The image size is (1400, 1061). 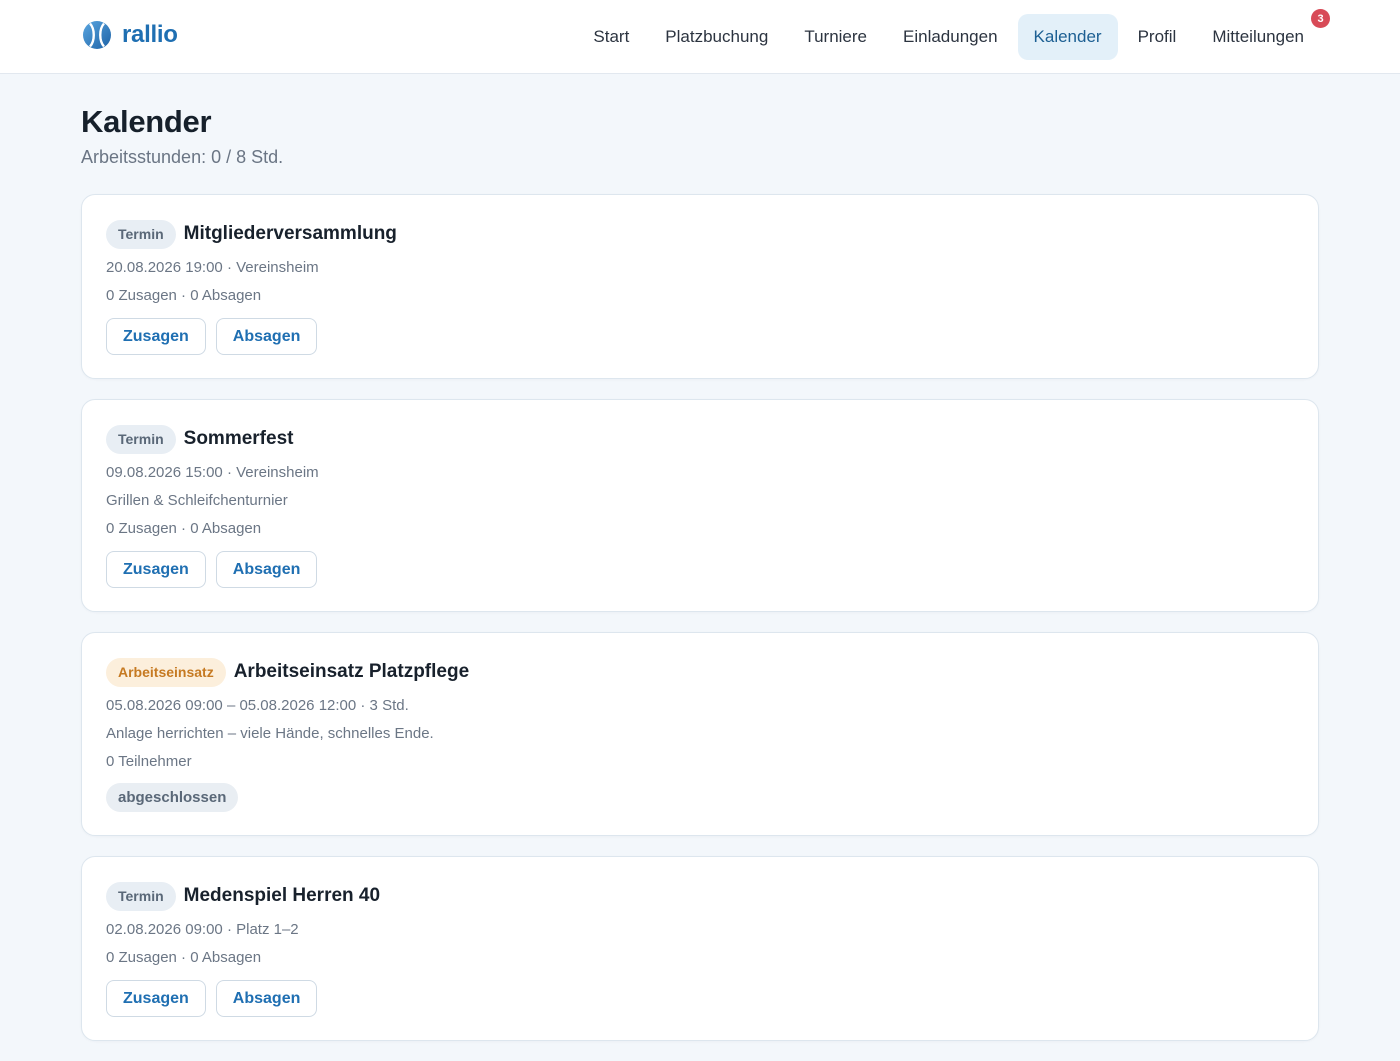 I want to click on event-date-location: 20.08.2026 19:00 · Vereinsheim, so click(x=212, y=267).